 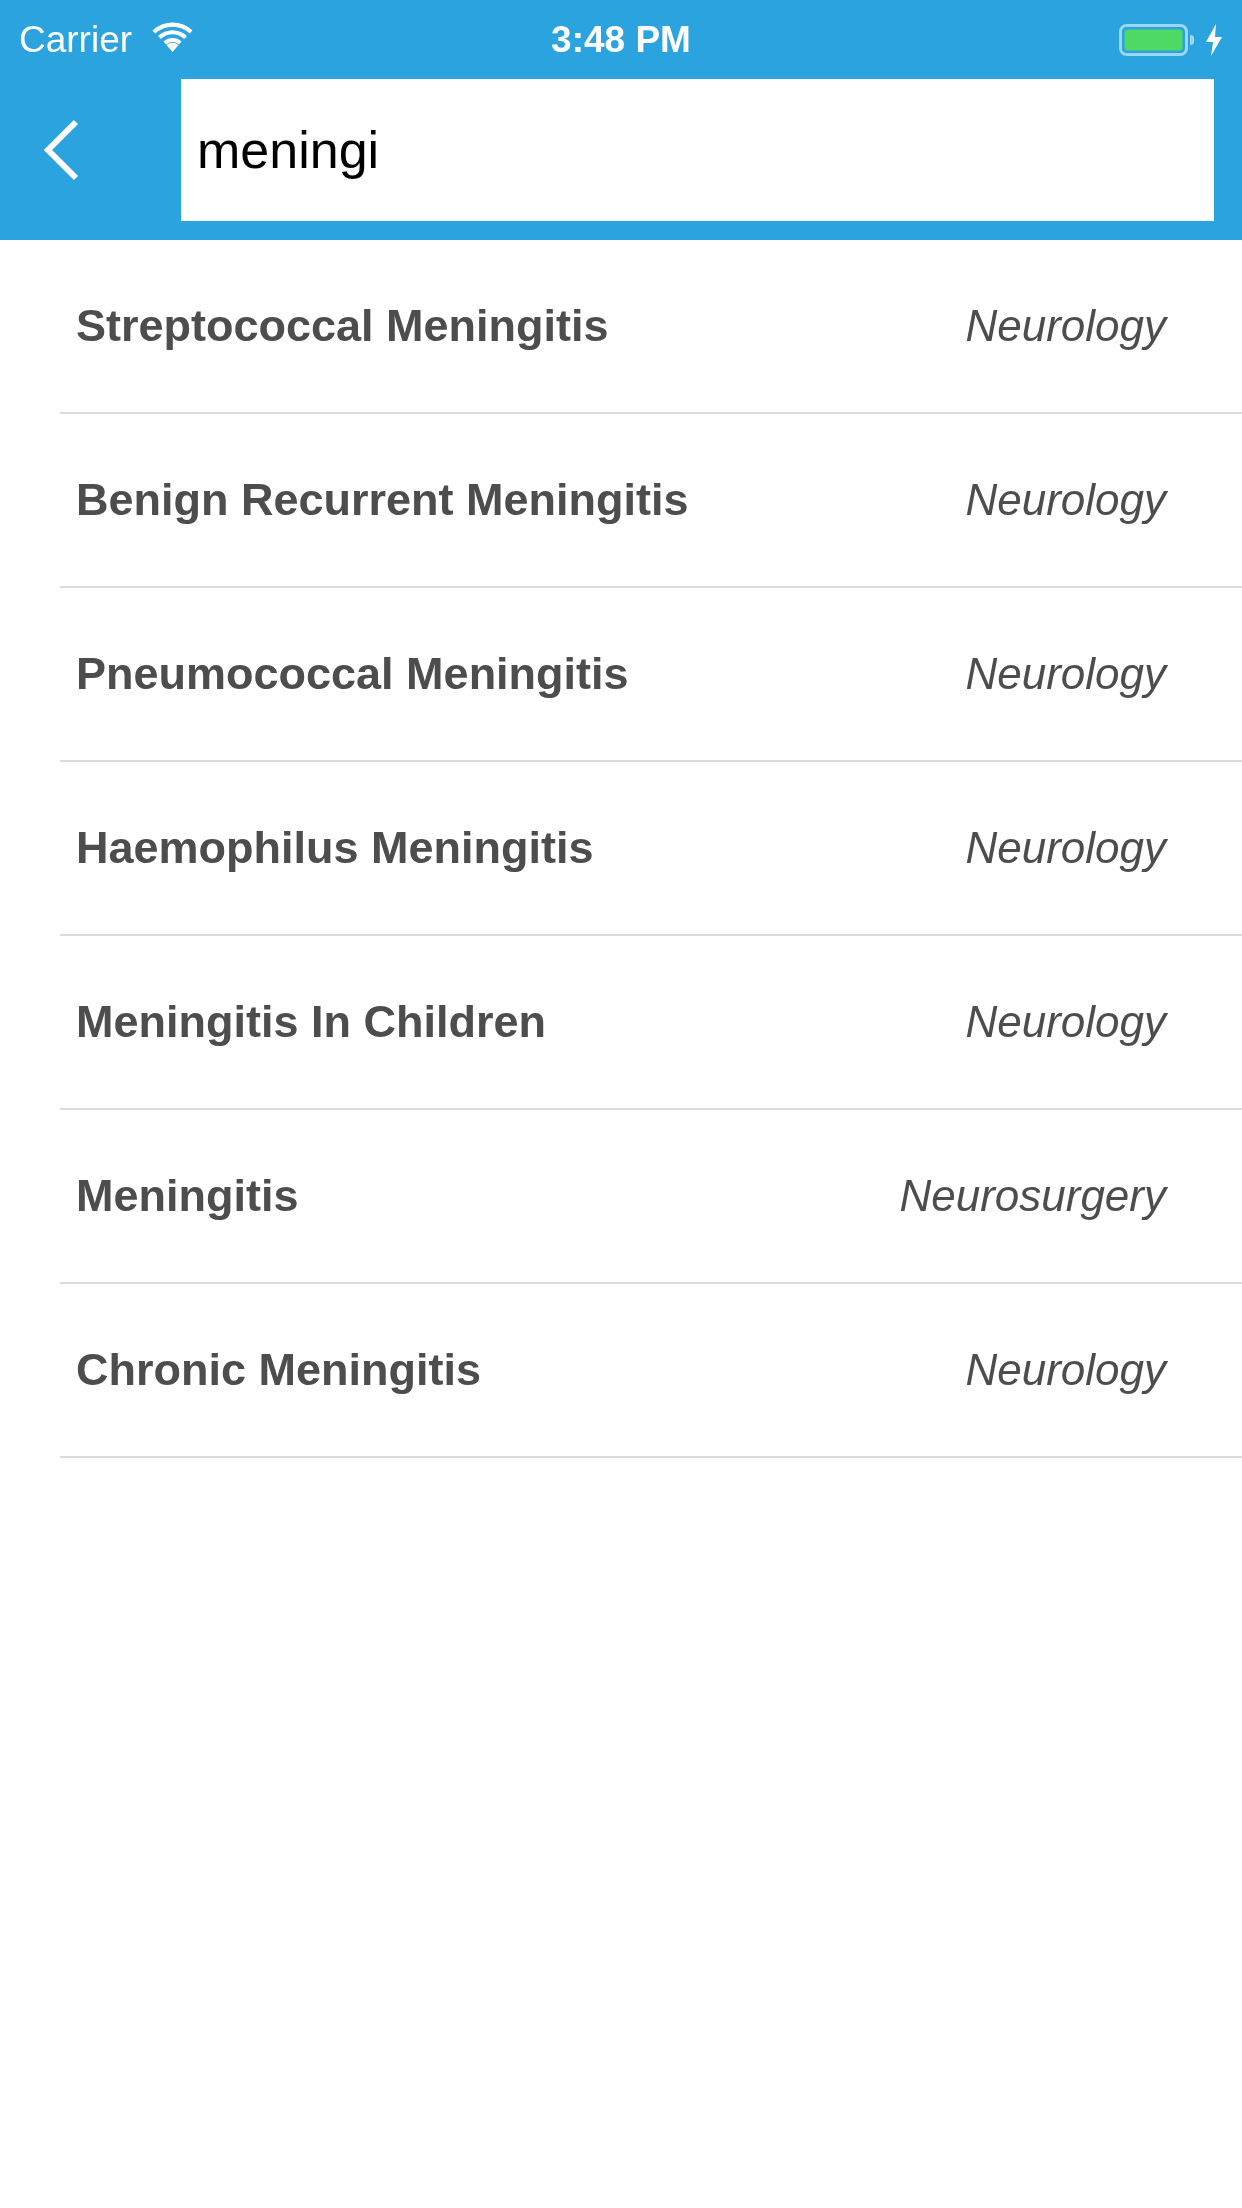 What do you see at coordinates (187, 1196) in the screenshot?
I see `condition-title: Meningitis` at bounding box center [187, 1196].